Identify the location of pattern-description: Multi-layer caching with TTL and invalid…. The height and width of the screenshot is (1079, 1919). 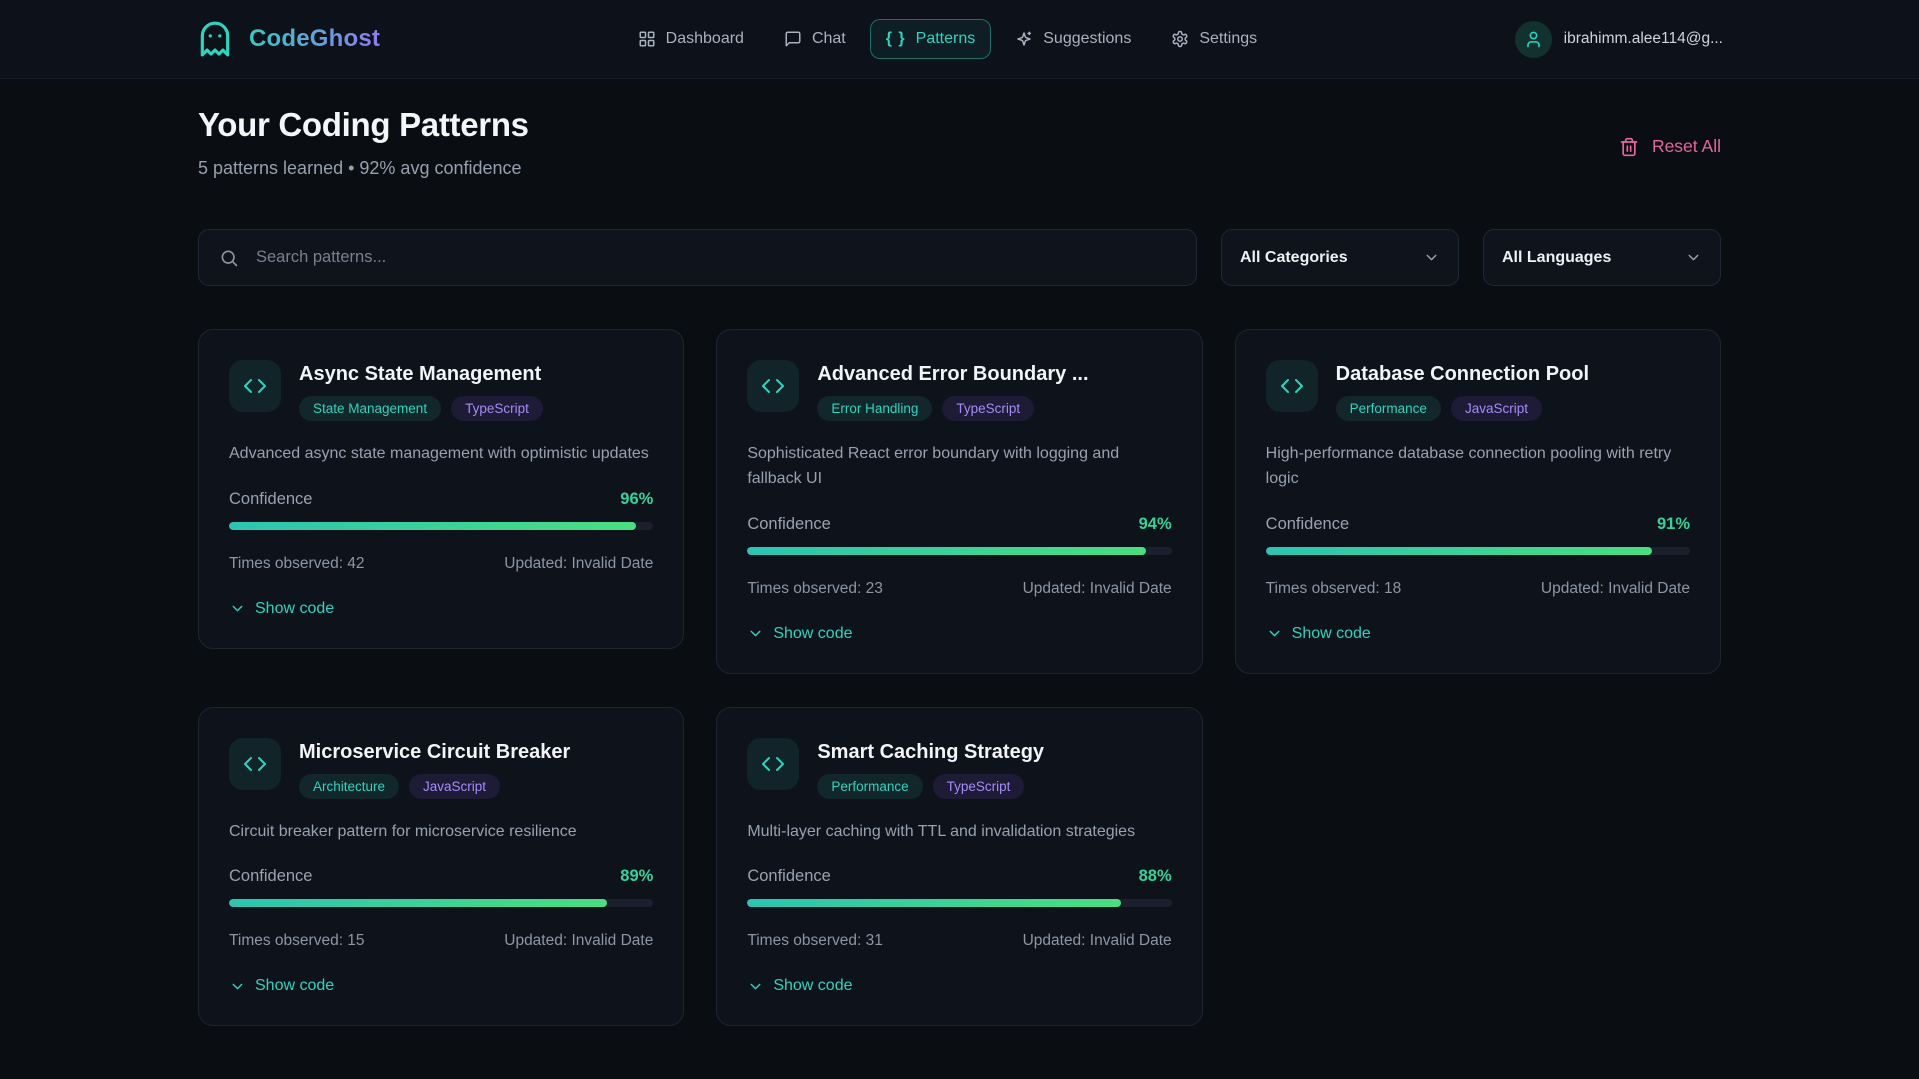
(941, 831).